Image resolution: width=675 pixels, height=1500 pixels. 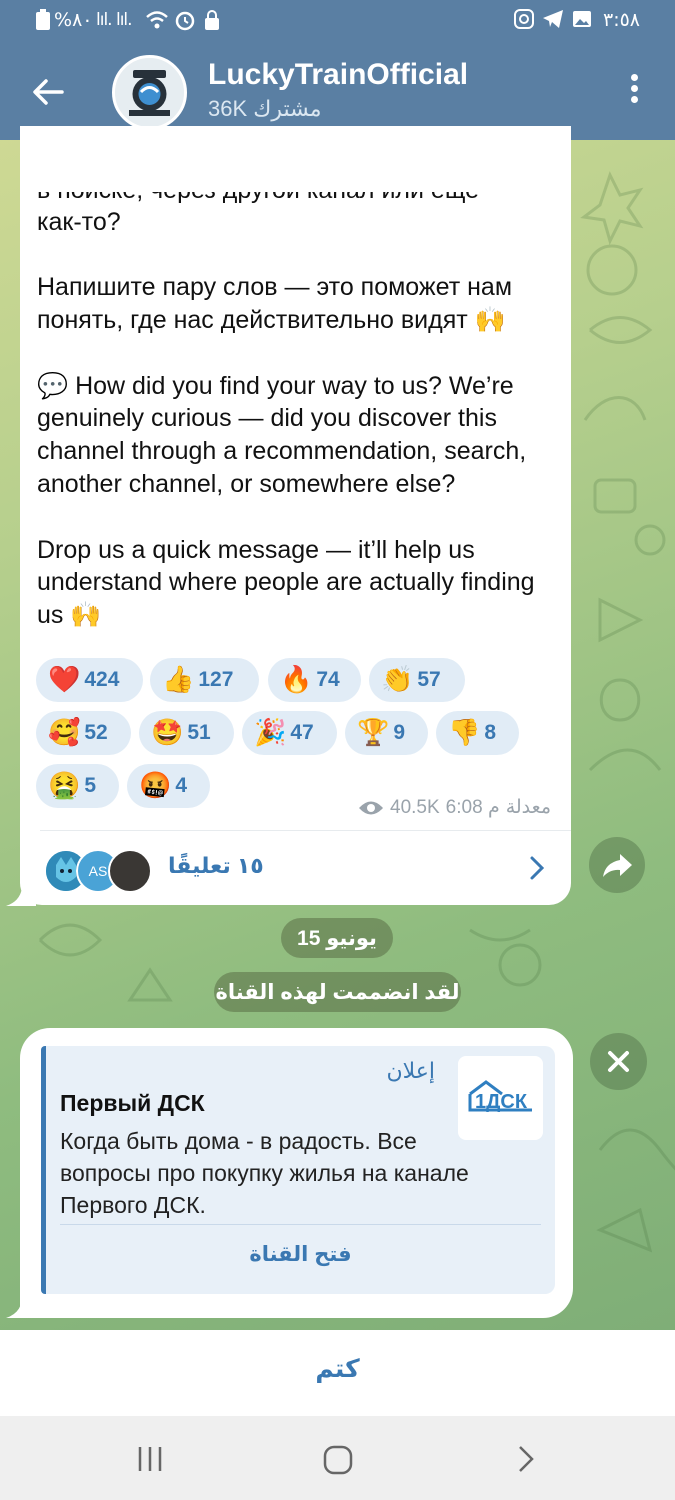 I want to click on signal-icon: lıl. lıl., so click(x=114, y=20).